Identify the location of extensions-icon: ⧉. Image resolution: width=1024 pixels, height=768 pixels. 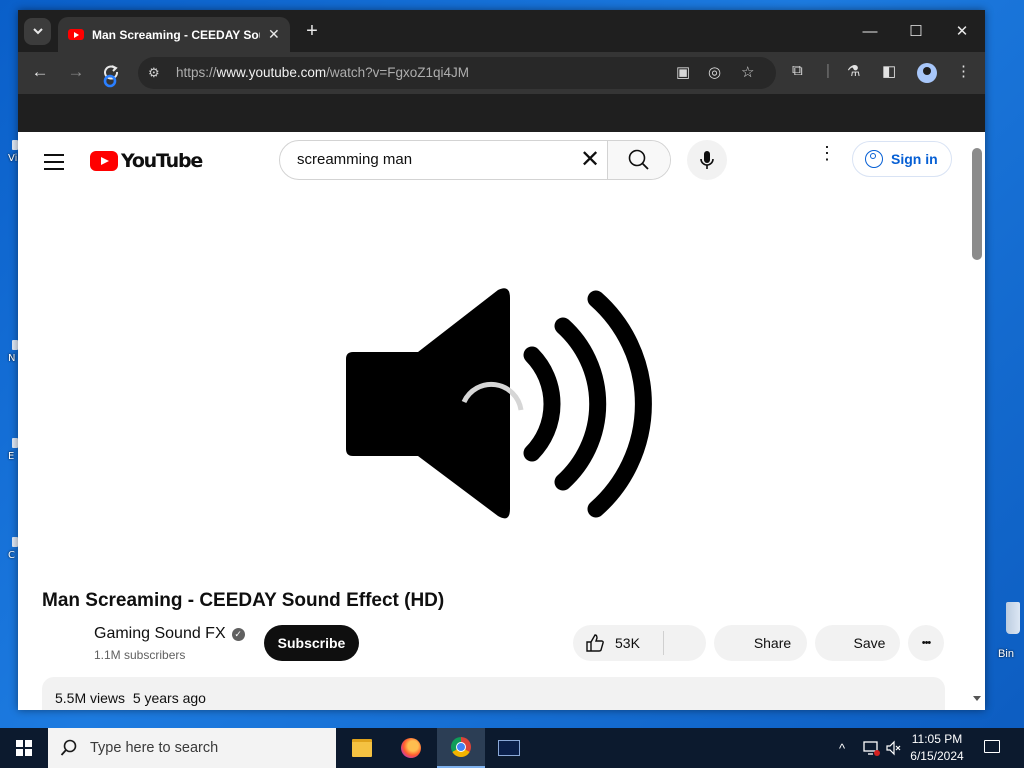
(797, 70).